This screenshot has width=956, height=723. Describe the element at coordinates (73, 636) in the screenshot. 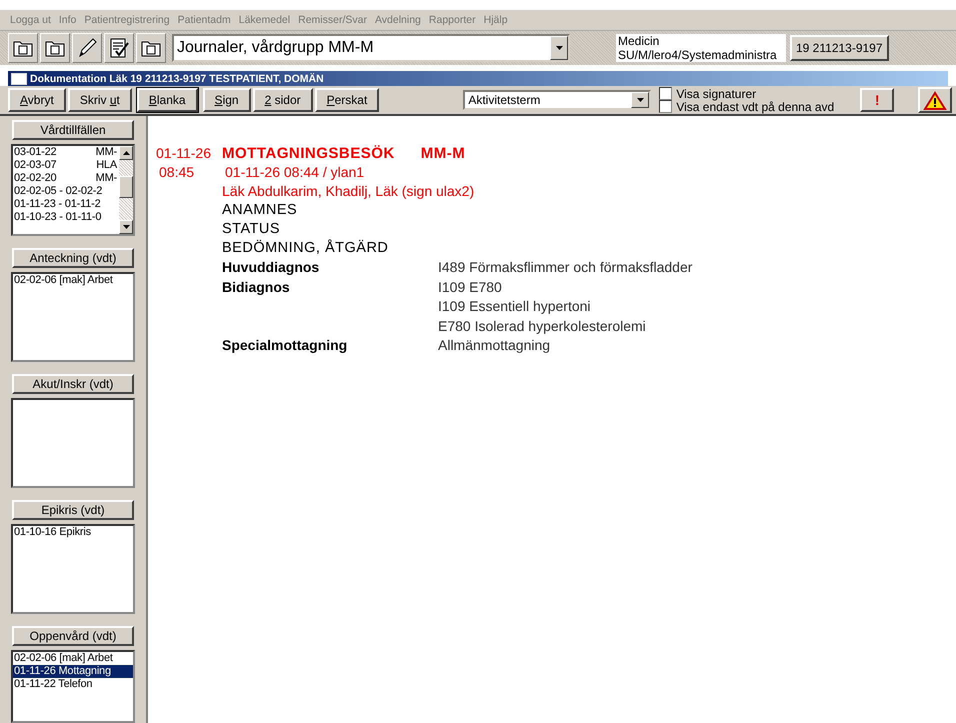

I see `section-header-button: Oppenvård (vdt)` at that location.